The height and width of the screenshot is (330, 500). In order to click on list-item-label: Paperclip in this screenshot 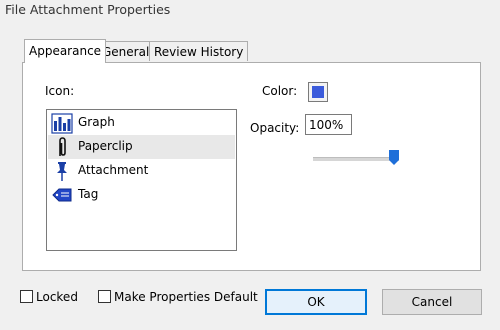, I will do `click(105, 146)`.